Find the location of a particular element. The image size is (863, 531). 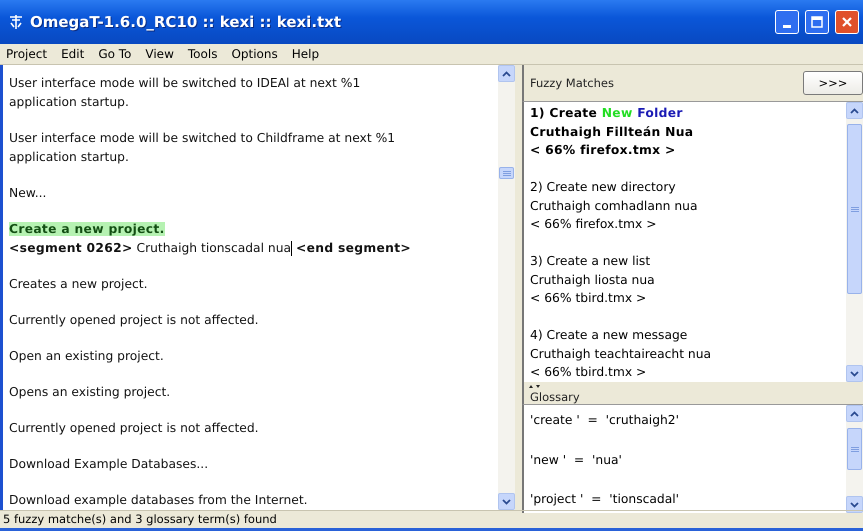

segment-text: Creates a new project. is located at coordinates (78, 284).